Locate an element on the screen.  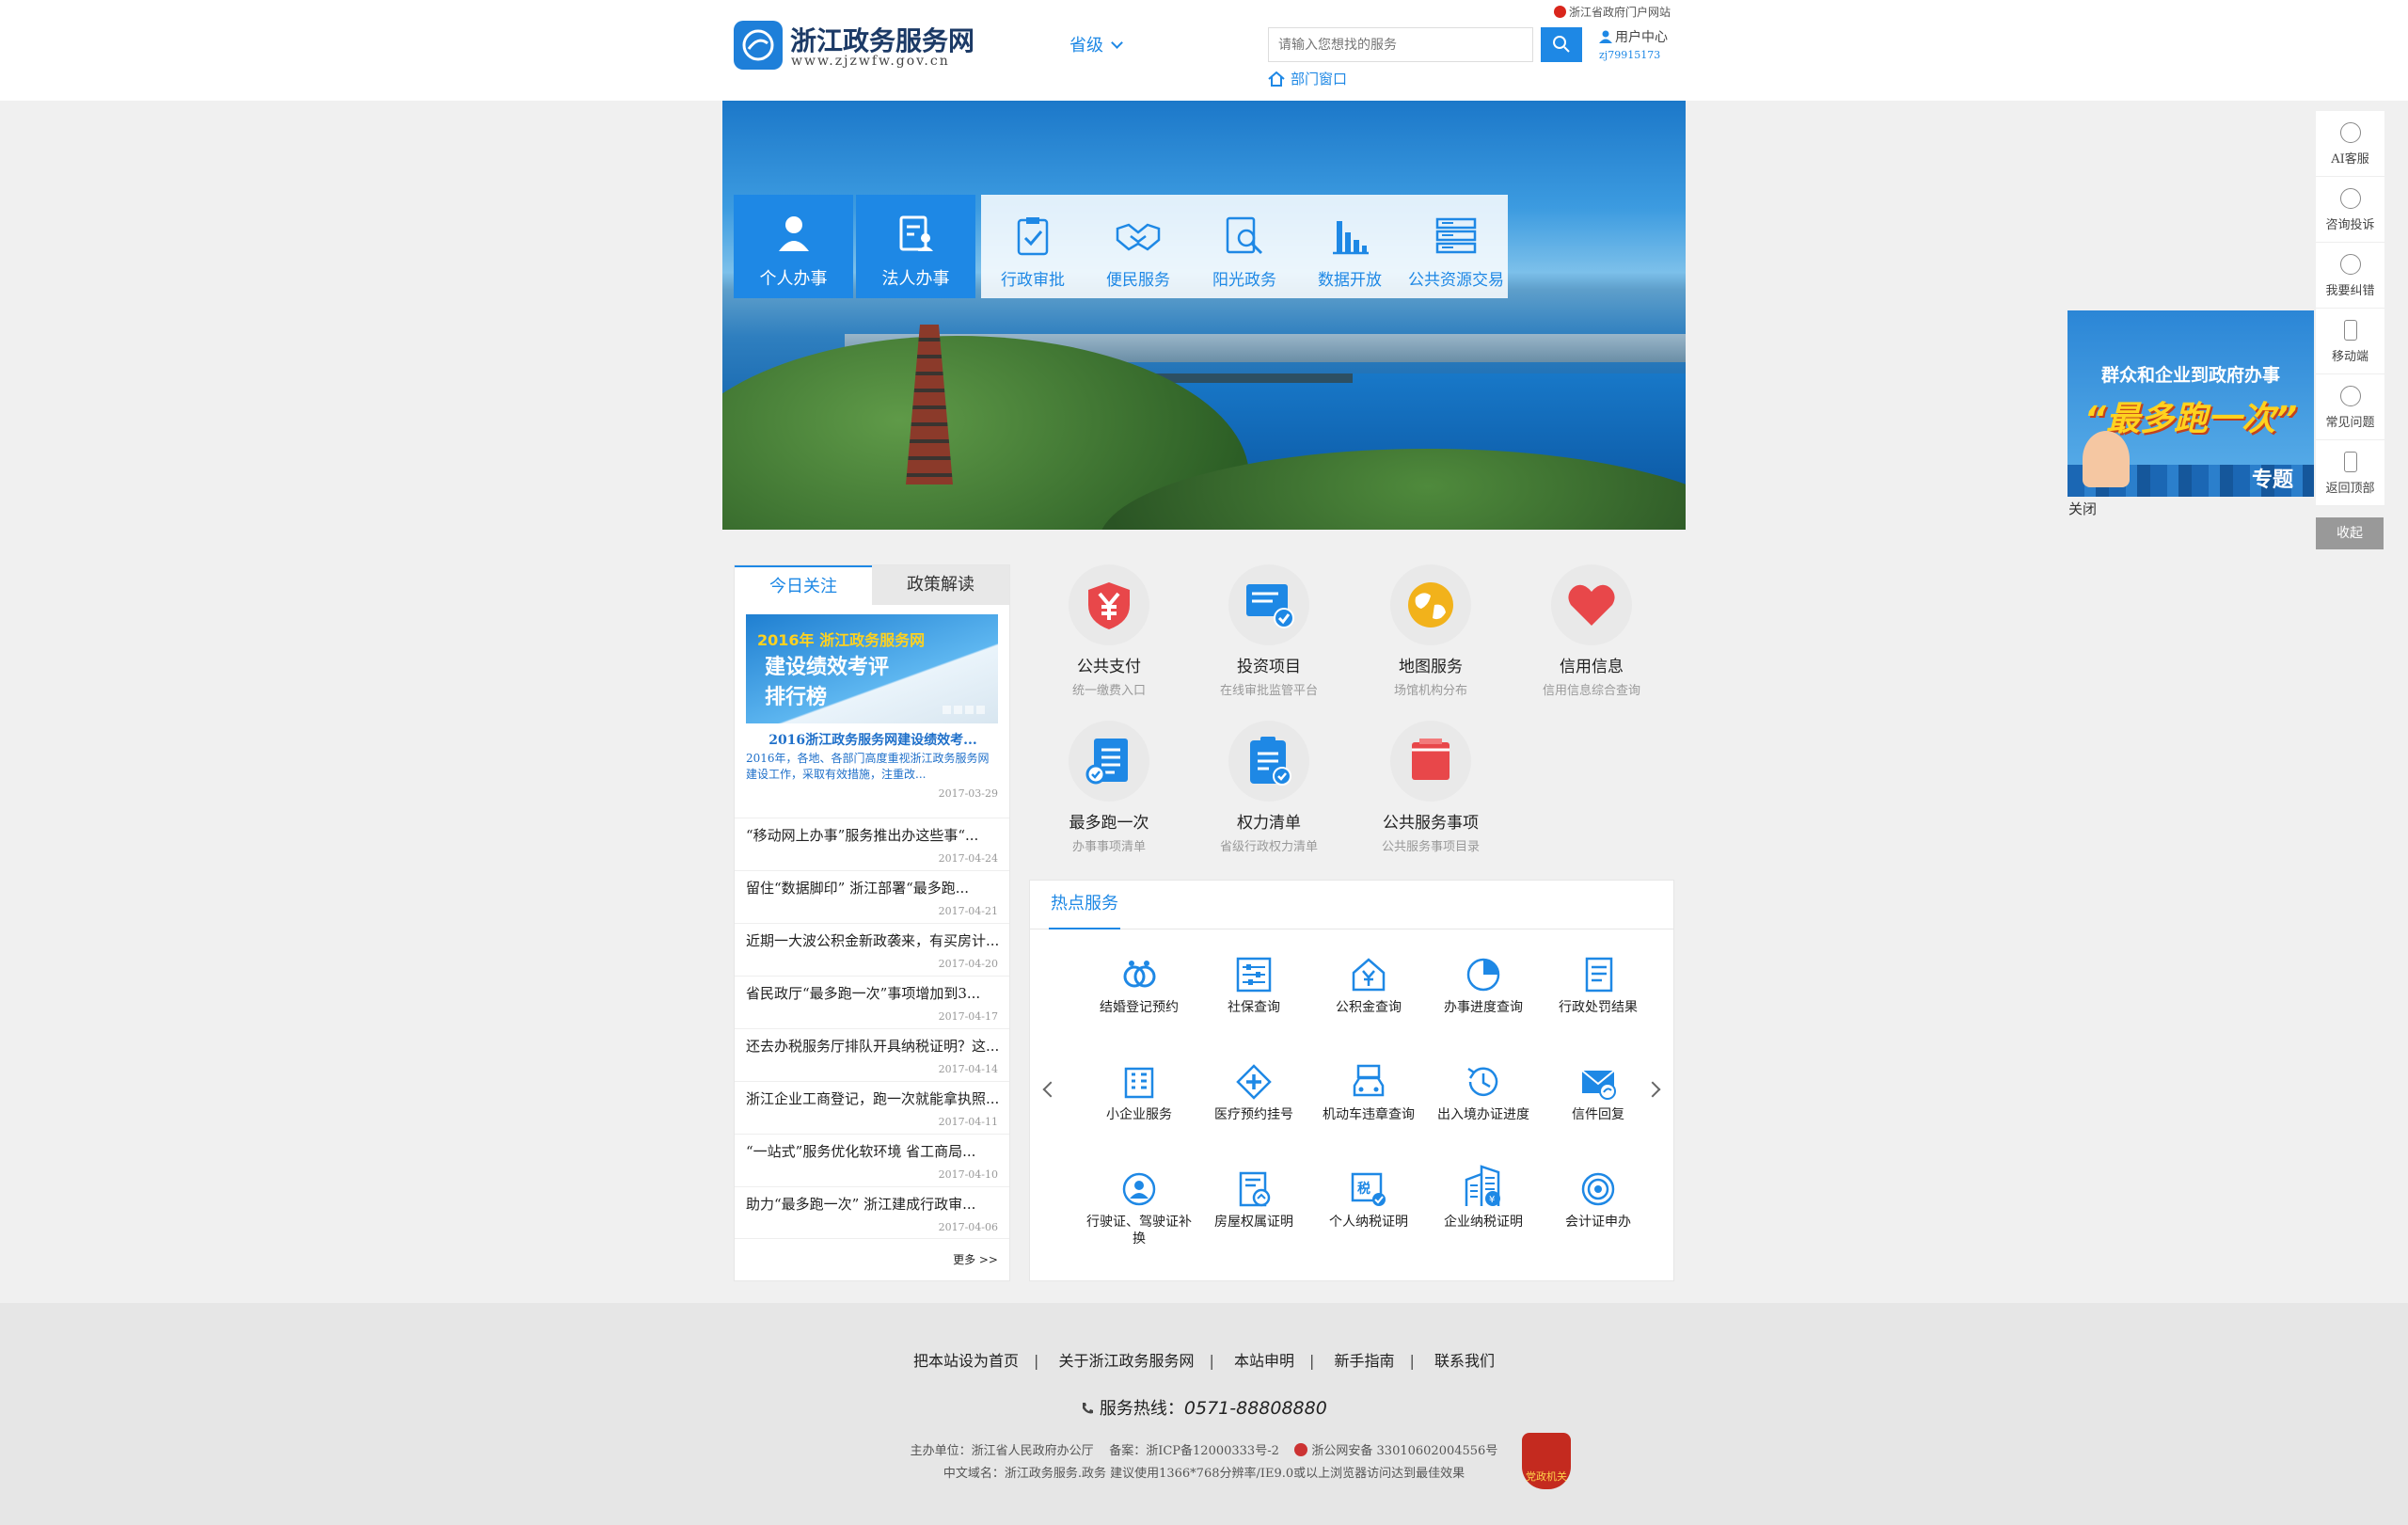
yuan-shield-icon is located at coordinates (1109, 605).